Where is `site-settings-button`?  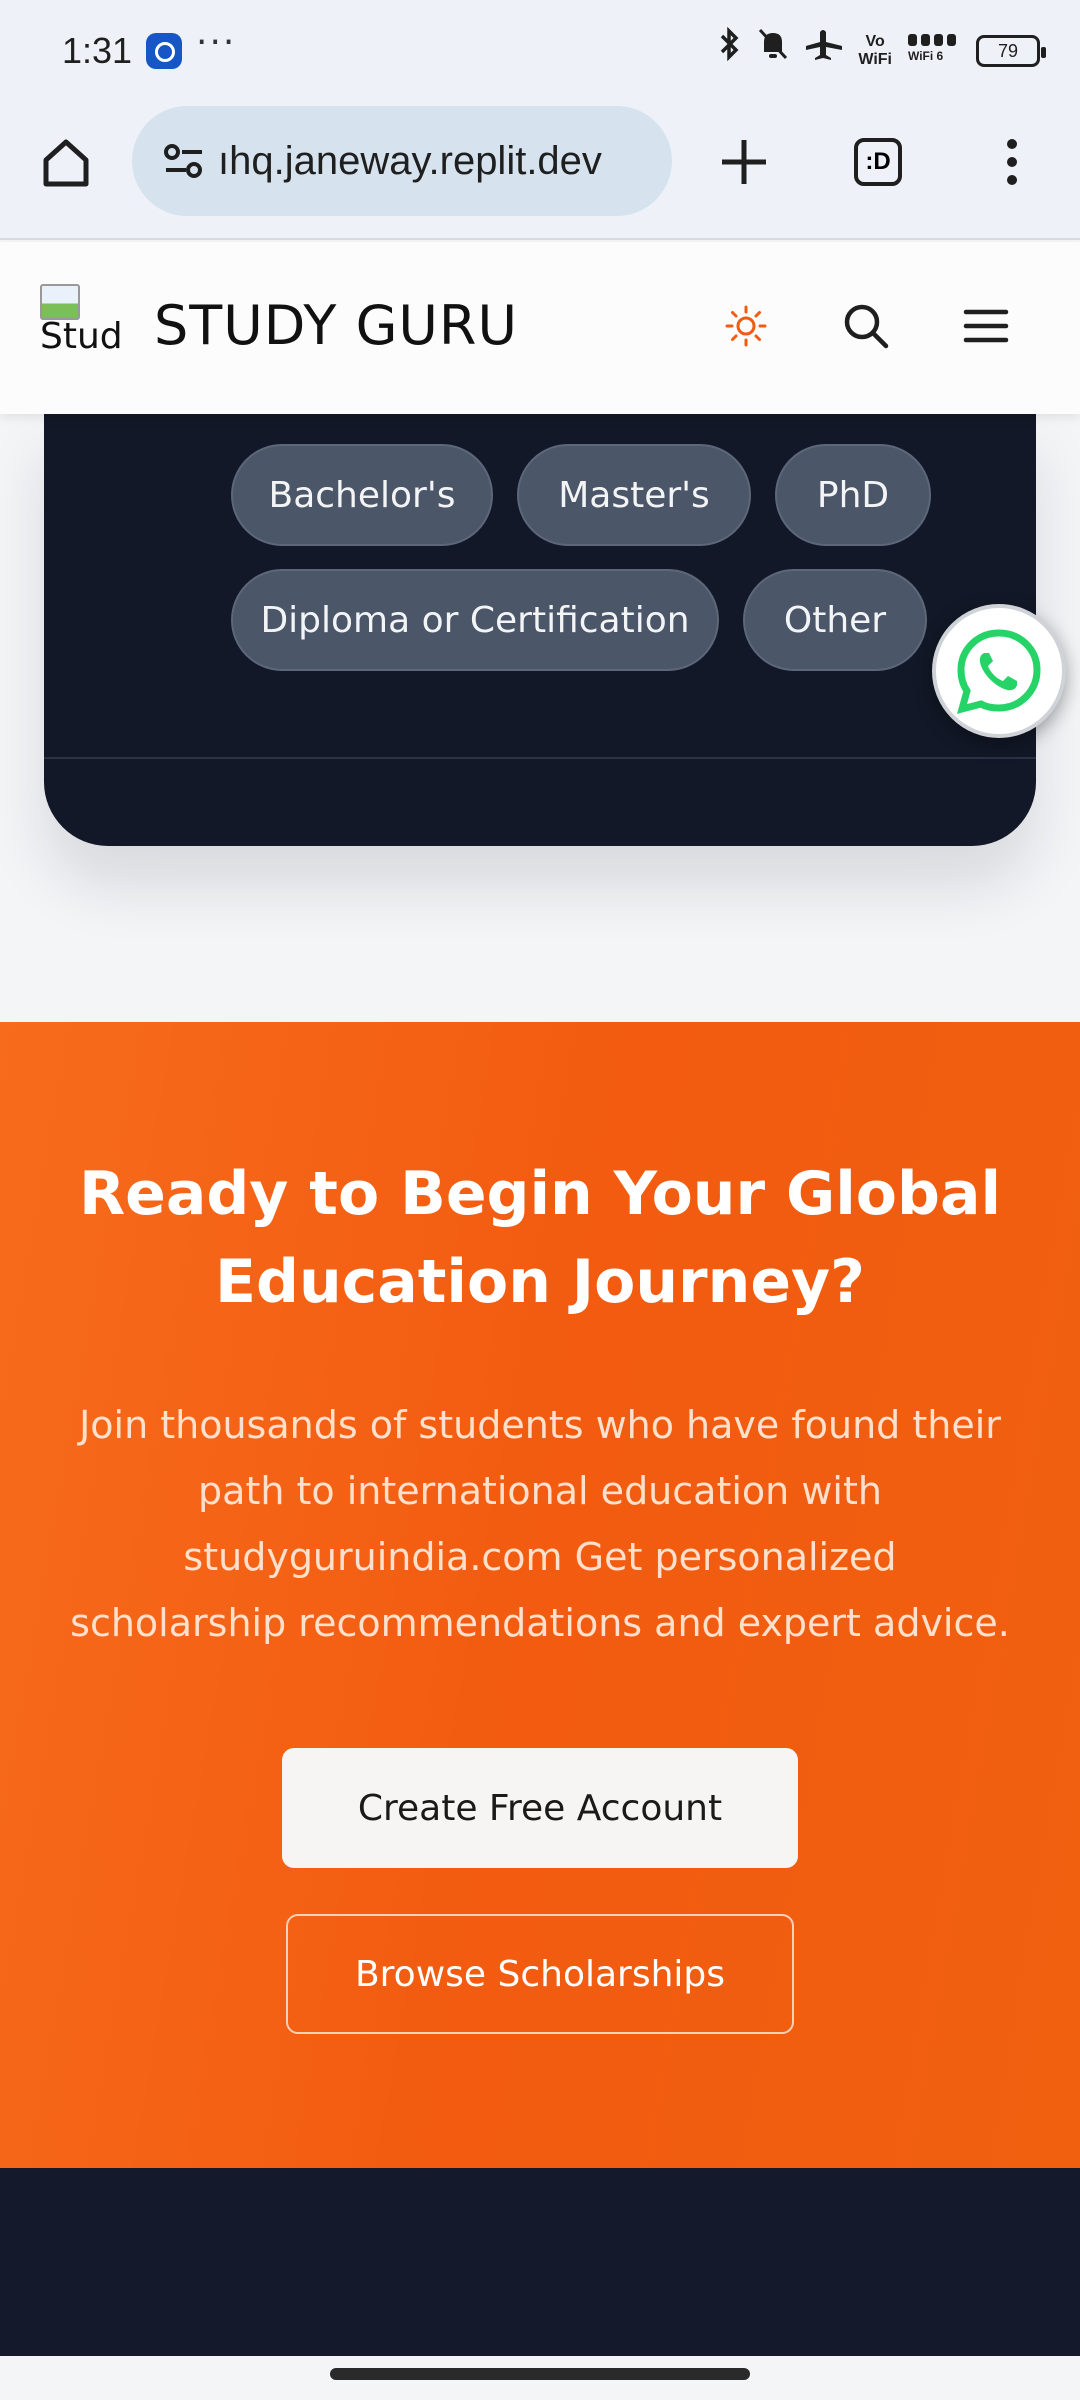
site-settings-button is located at coordinates (184, 161).